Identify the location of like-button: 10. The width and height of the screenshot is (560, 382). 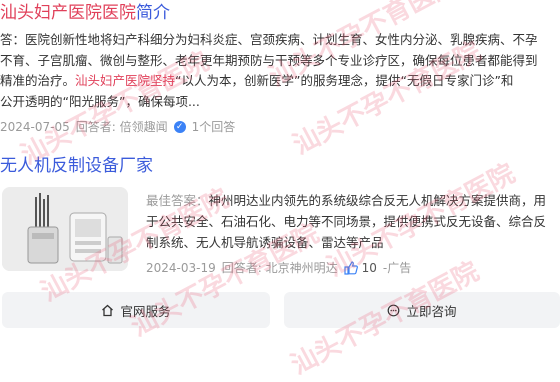
(360, 268).